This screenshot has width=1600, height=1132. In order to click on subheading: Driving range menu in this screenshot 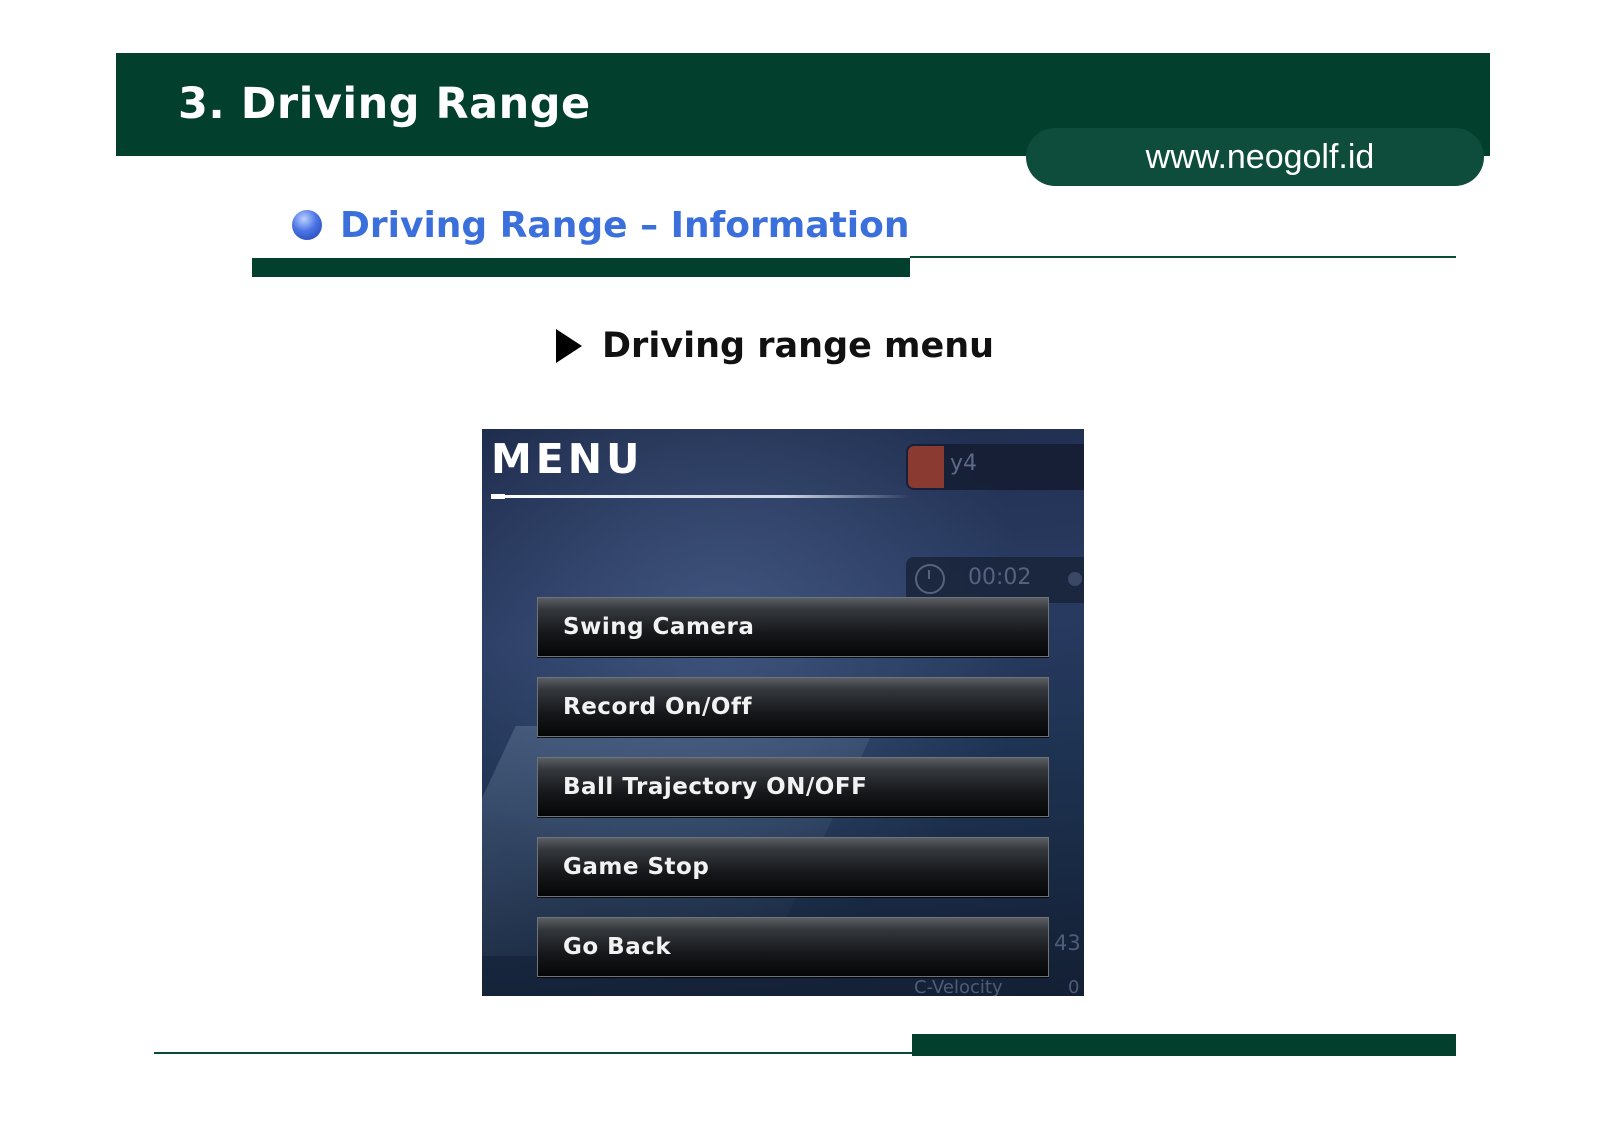, I will do `click(775, 346)`.